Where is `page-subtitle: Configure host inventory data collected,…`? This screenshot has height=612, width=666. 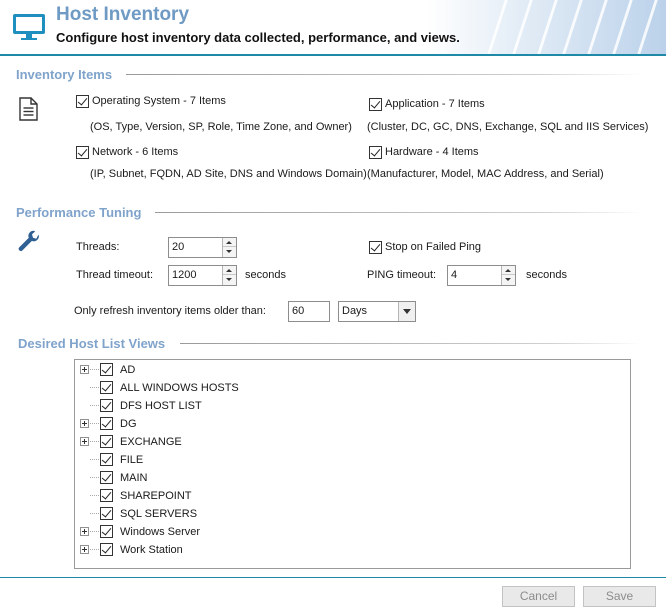 page-subtitle: Configure host inventory data collected,… is located at coordinates (258, 37).